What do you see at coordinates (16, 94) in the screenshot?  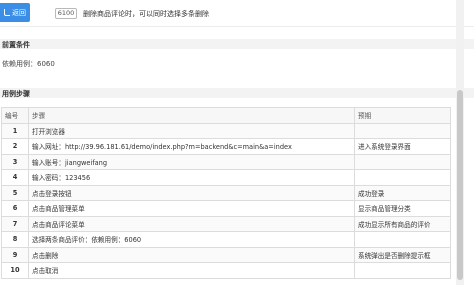 I see `steps-title: 用例步骤` at bounding box center [16, 94].